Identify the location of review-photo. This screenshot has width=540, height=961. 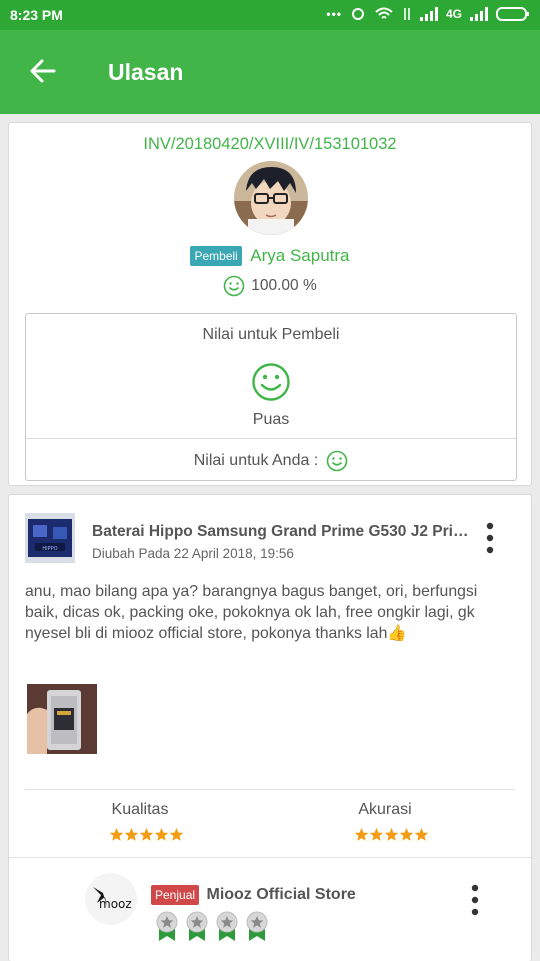
(62, 719).